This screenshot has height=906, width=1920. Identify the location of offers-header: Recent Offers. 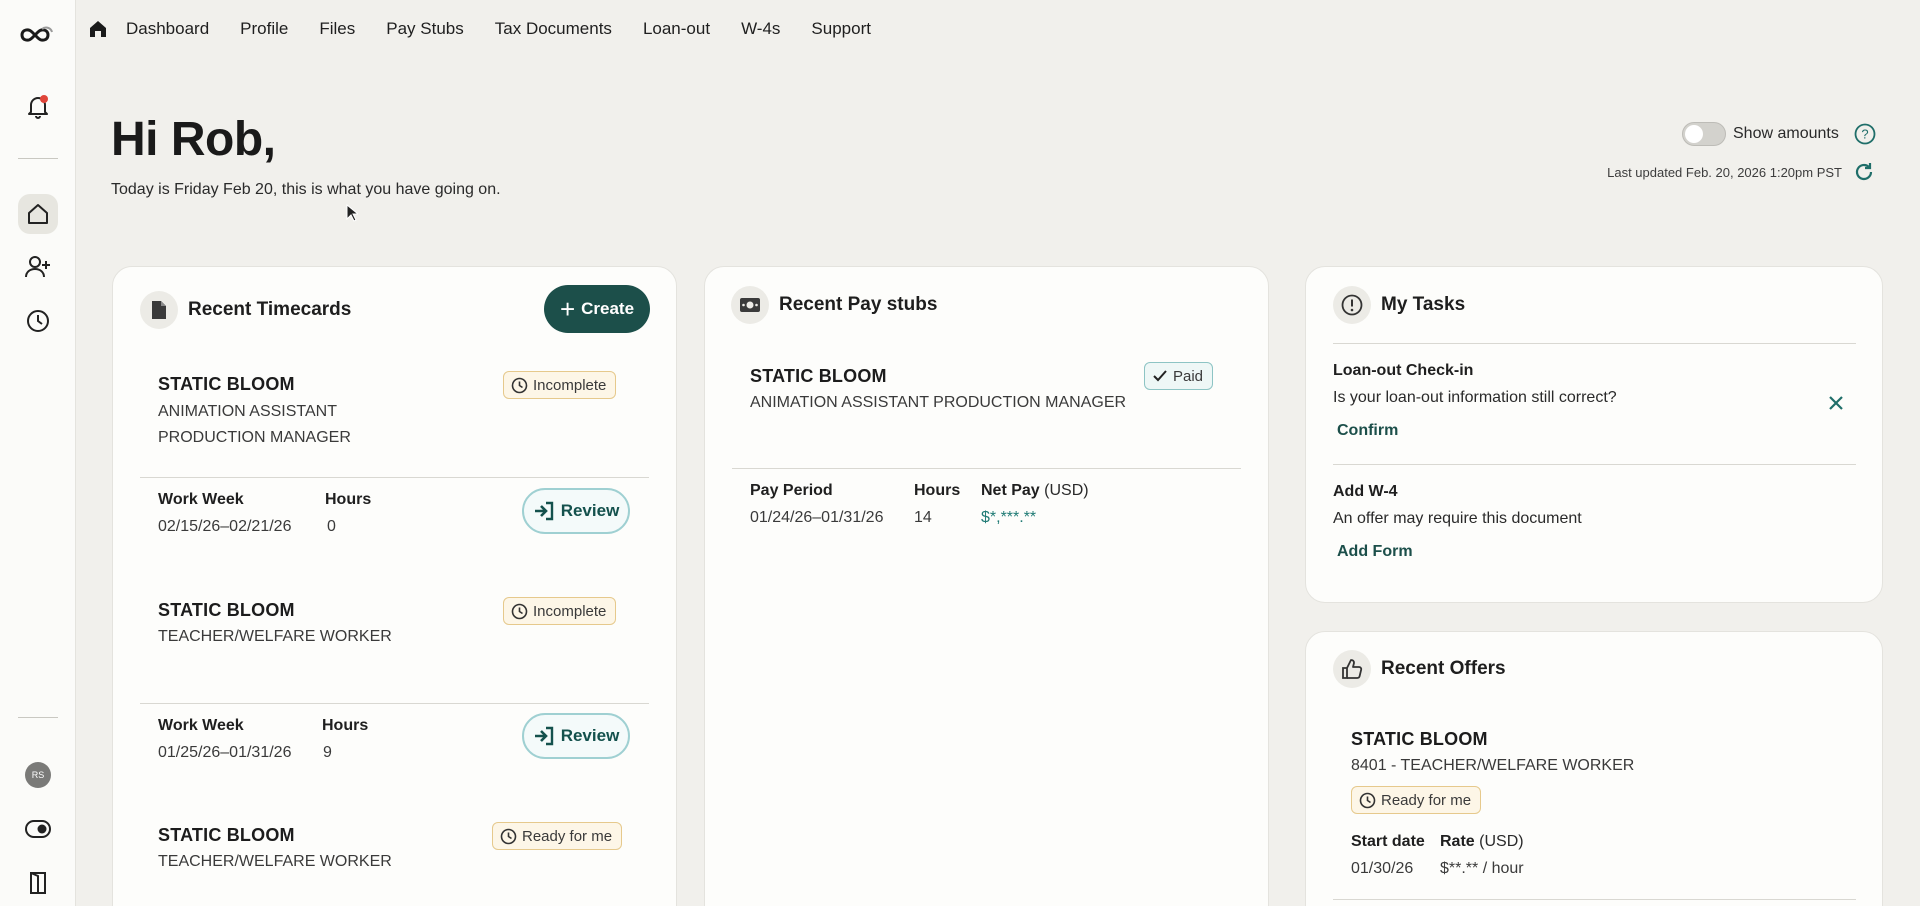
(1419, 669).